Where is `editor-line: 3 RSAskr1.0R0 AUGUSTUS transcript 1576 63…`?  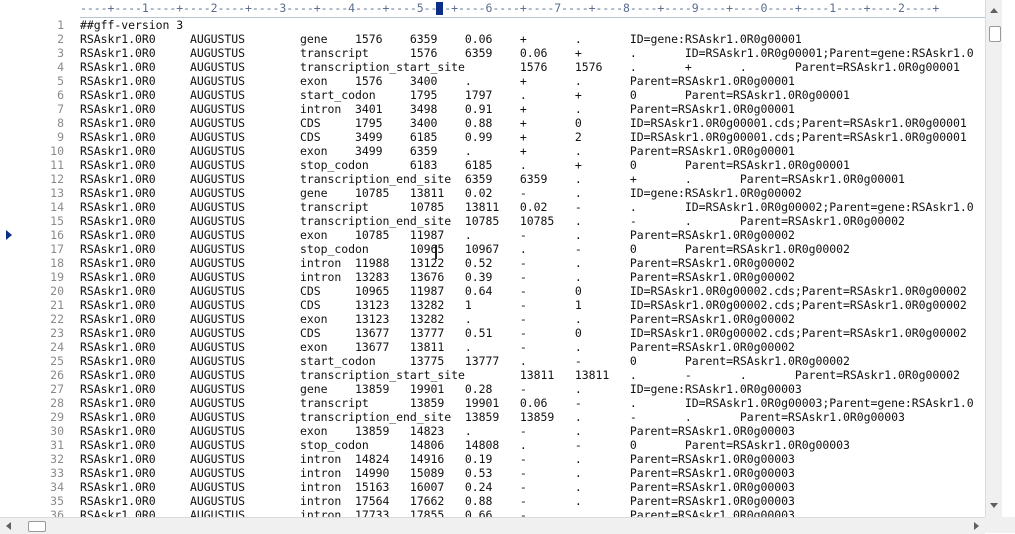
editor-line: 3 RSAskr1.0R0 AUGUSTUS transcript 1576 63… is located at coordinates (492, 53).